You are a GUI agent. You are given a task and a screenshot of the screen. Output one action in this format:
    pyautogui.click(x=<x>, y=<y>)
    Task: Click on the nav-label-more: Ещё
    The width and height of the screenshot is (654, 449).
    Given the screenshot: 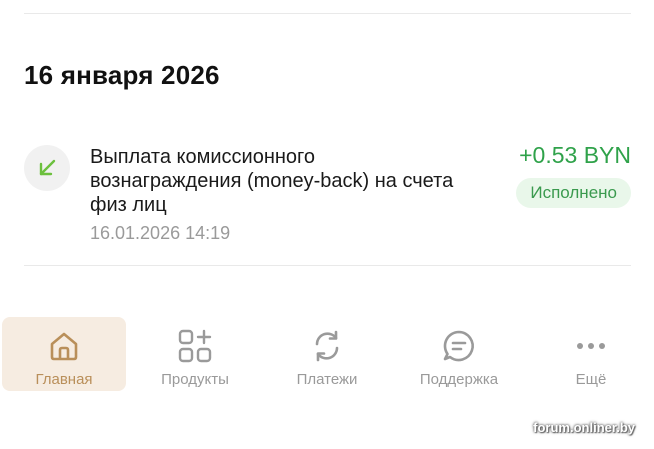 What is the action you would take?
    pyautogui.click(x=591, y=379)
    